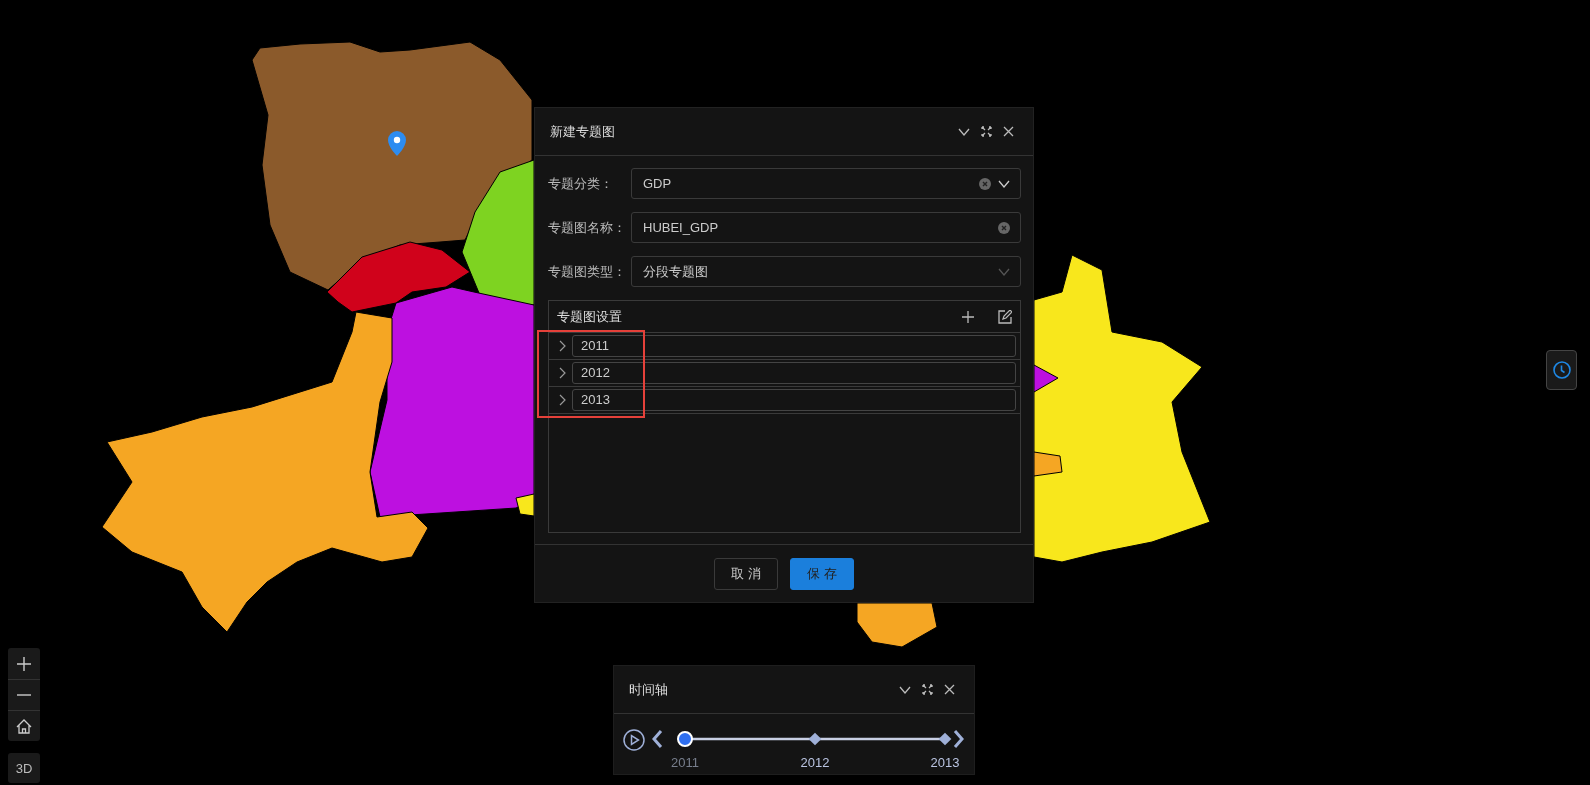  I want to click on location-pin-icon, so click(397, 143).